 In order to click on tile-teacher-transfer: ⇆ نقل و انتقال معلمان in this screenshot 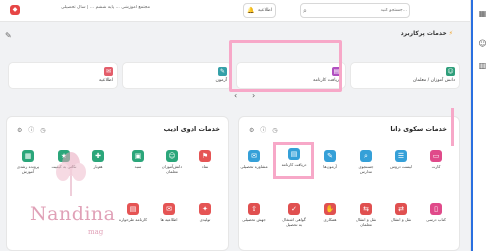, I will do `click(366, 219)`.